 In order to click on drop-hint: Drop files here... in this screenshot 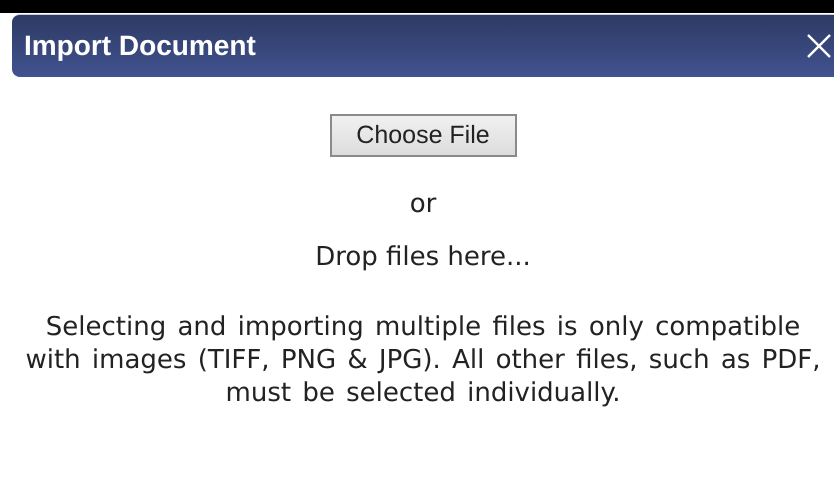, I will do `click(423, 257)`.